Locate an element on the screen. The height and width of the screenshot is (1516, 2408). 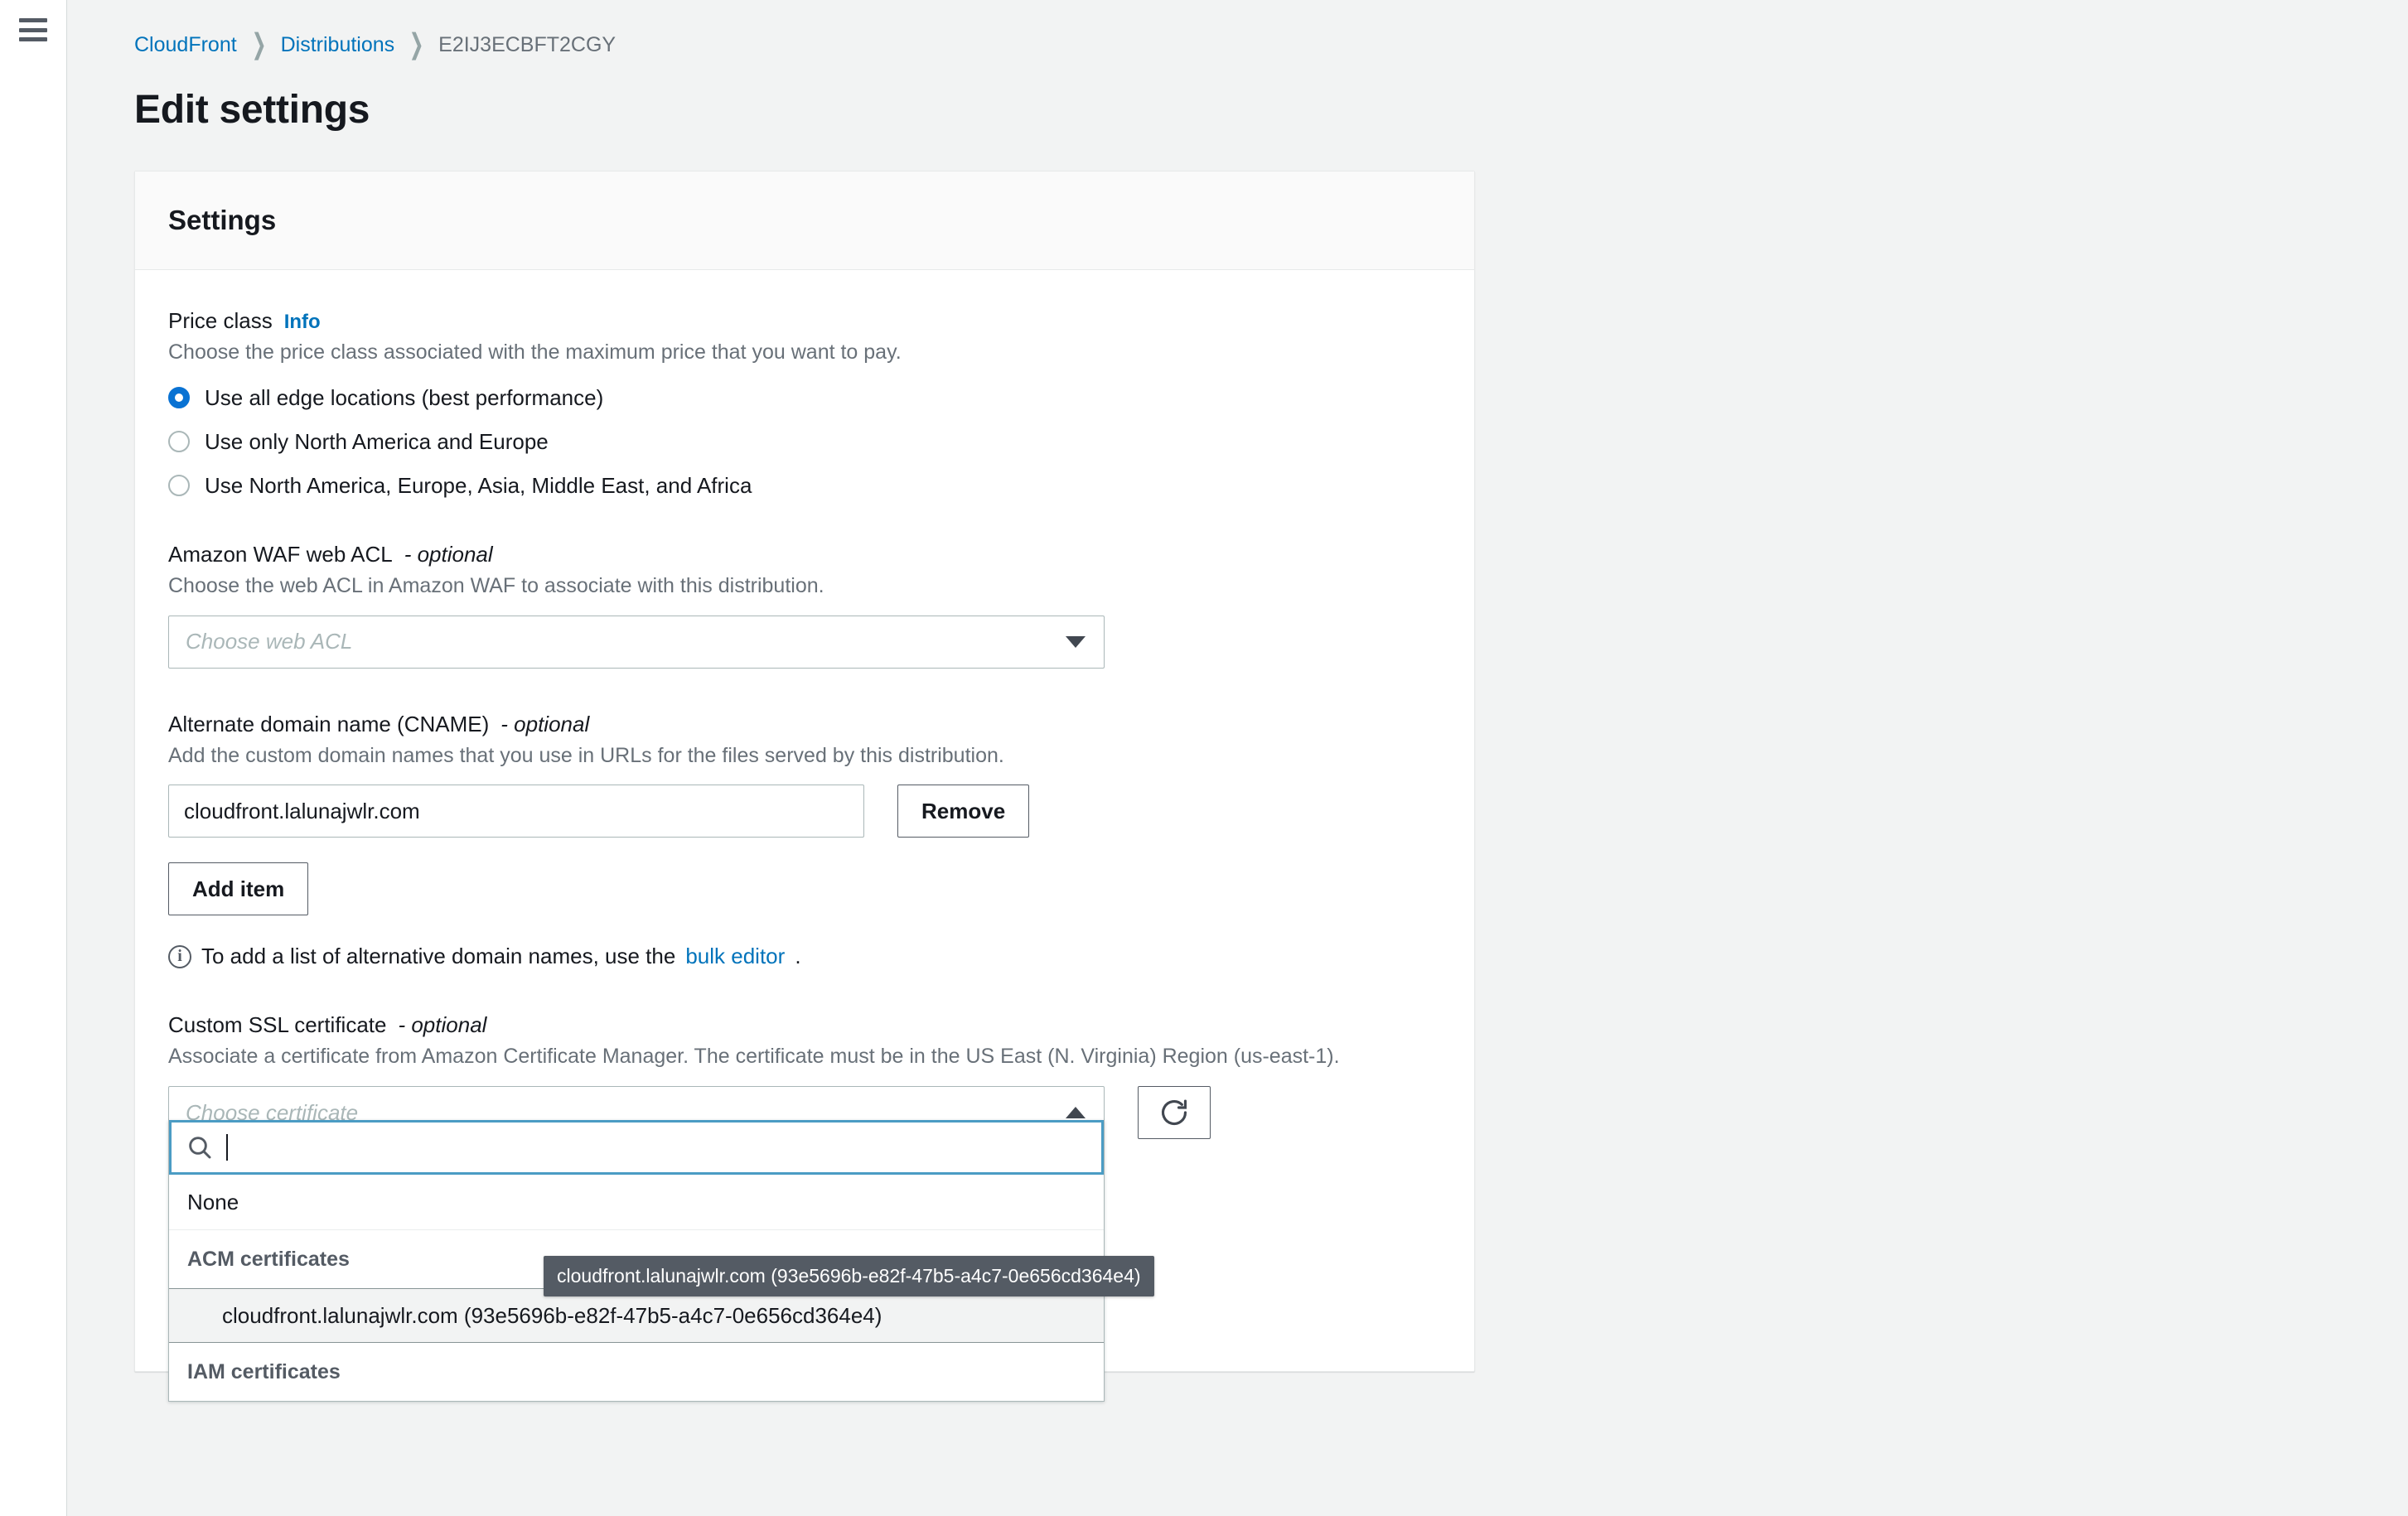
price-class-option-na-eu: Use only North America and Europe is located at coordinates (805, 442).